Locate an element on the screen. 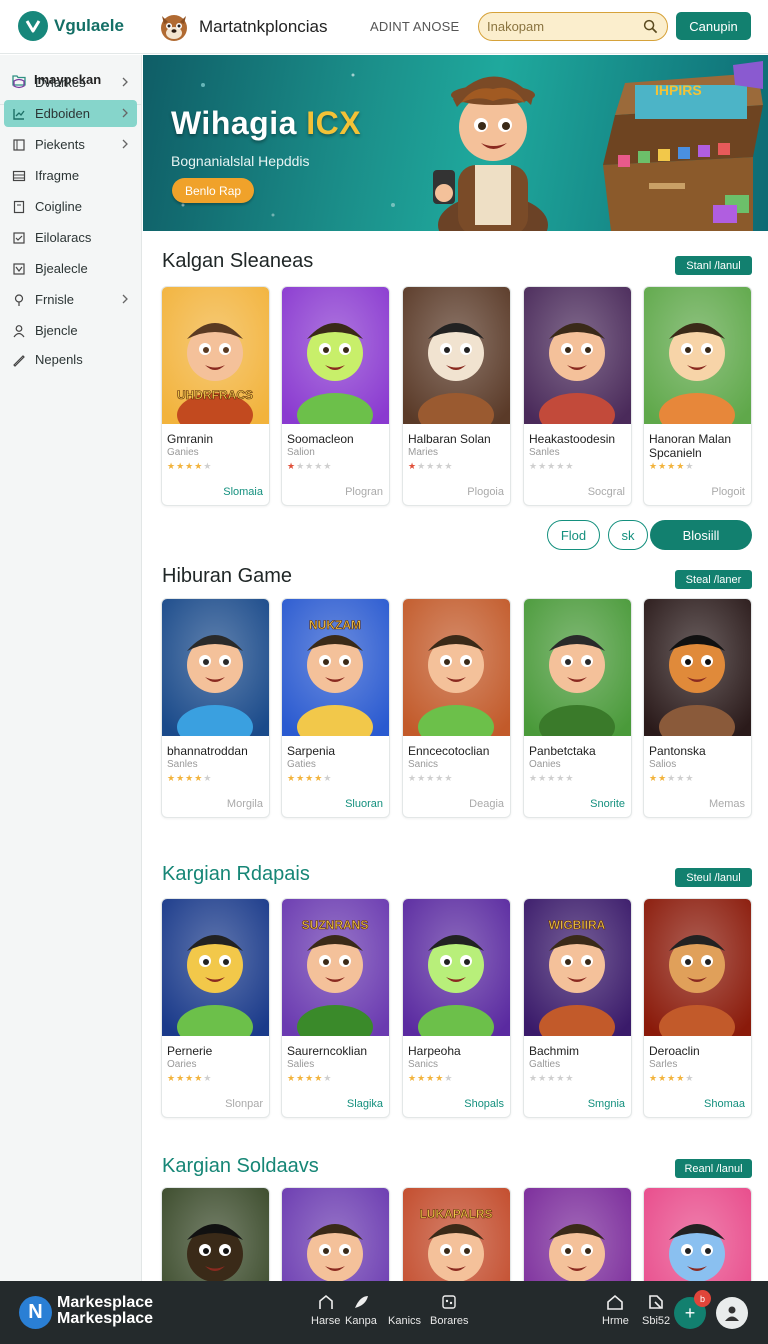  game-card: DHDENIES is located at coordinates (335, 1256).